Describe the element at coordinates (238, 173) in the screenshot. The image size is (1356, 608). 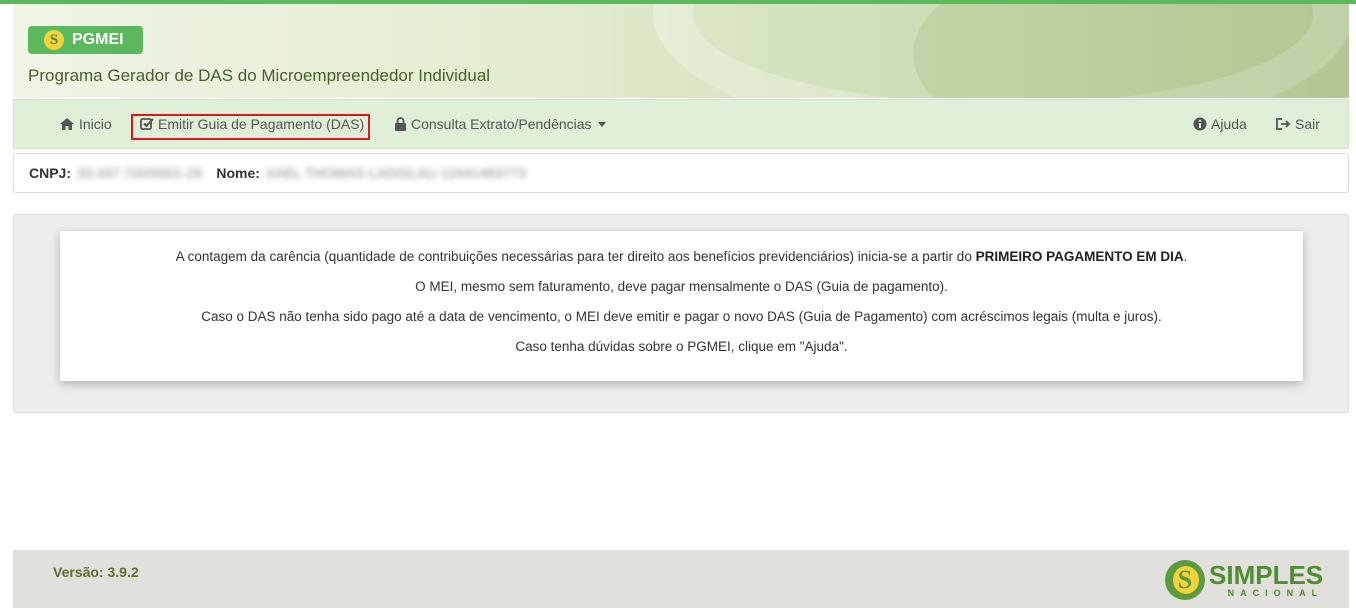
I see `nome-label: Nome:` at that location.